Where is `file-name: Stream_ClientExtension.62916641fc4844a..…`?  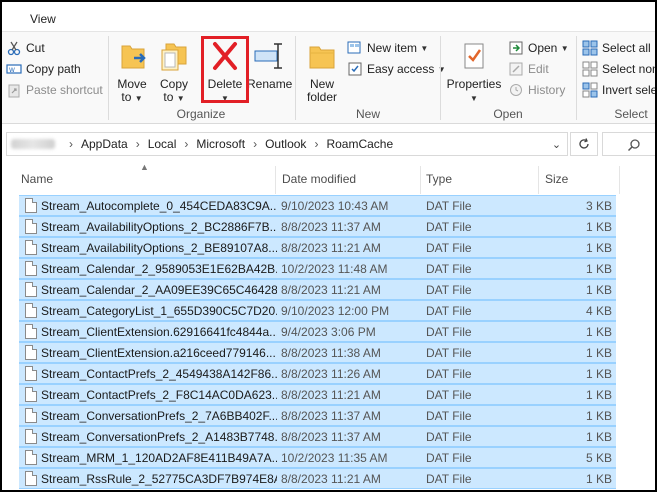
file-name: Stream_ClientExtension.62916641fc4844a..… is located at coordinates (159, 332).